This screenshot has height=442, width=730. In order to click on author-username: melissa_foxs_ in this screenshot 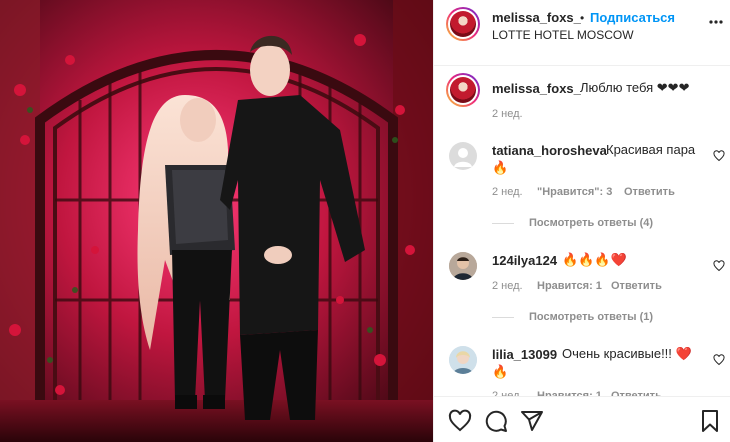, I will do `click(536, 17)`.